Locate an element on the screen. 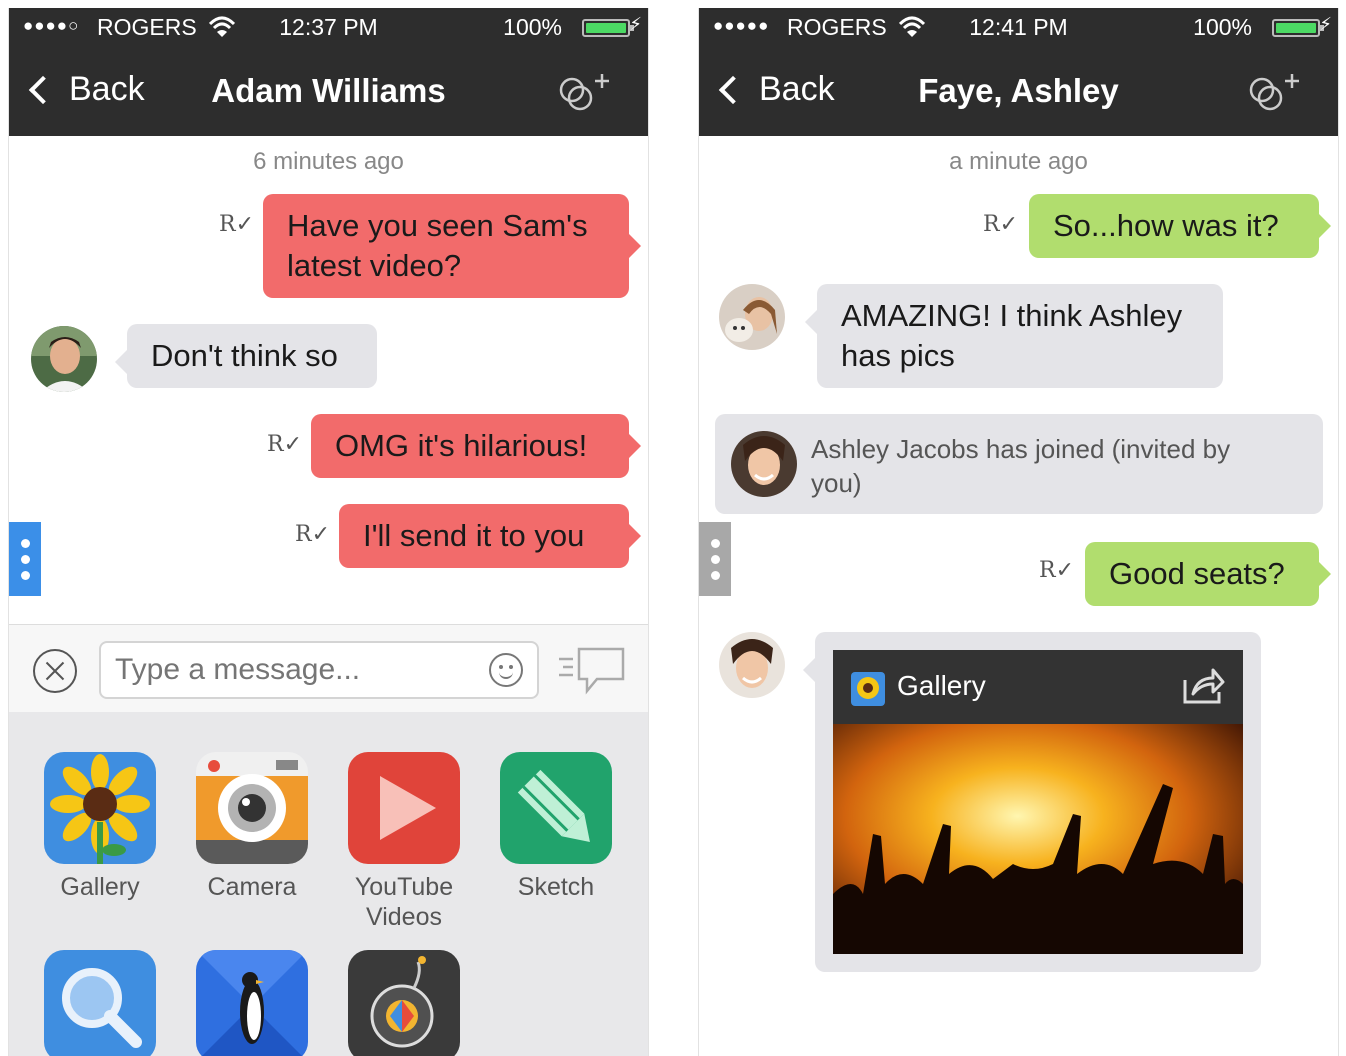 The image size is (1346, 1056). message-timestamp: 6 minutes ago is located at coordinates (328, 161).